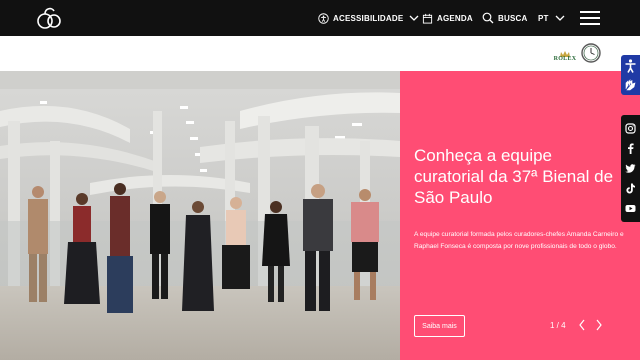 This screenshot has width=640, height=360. I want to click on chevron-right-icon, so click(599, 325).